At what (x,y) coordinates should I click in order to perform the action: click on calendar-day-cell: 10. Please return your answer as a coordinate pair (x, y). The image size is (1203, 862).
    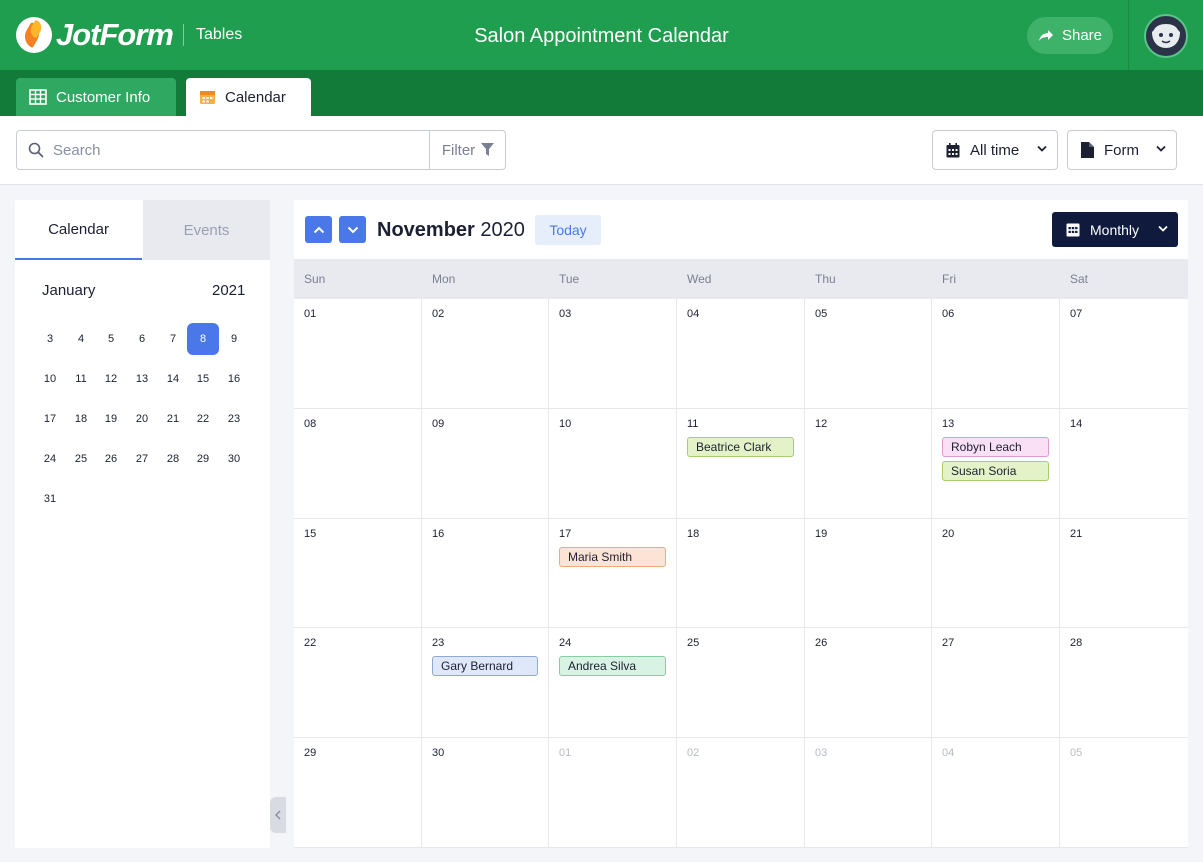
    Looking at the image, I should click on (613, 464).